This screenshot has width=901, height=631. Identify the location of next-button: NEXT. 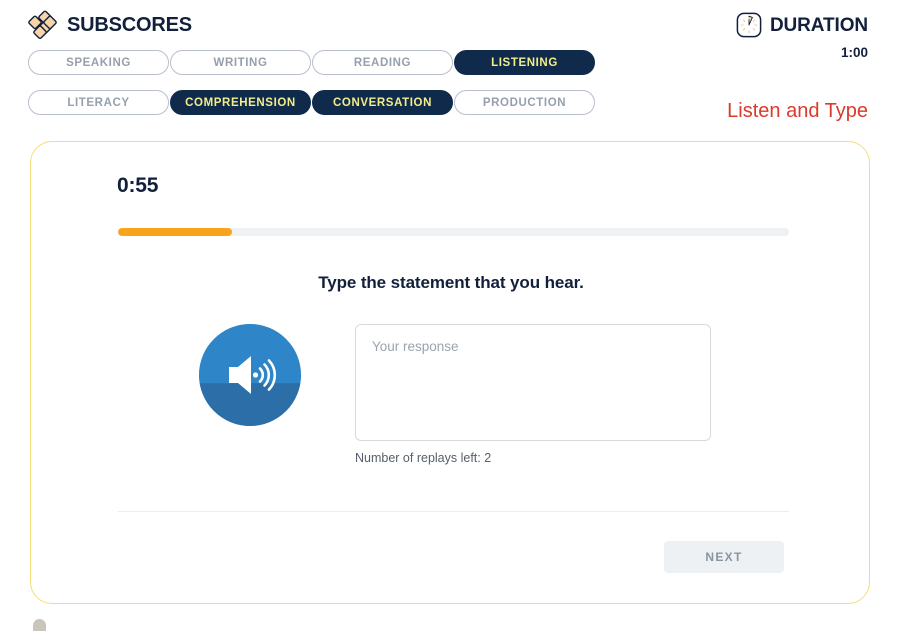
(724, 557).